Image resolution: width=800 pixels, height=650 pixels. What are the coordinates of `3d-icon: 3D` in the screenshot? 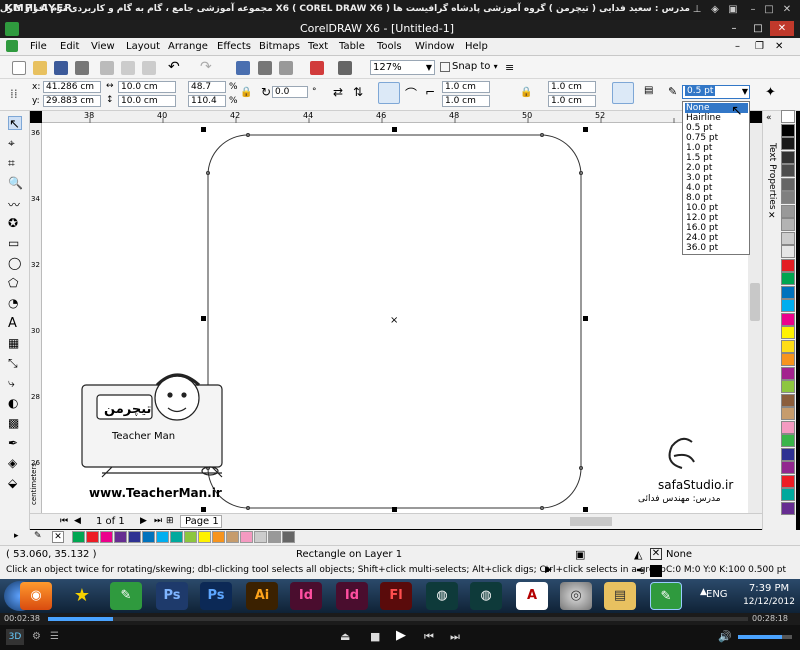 It's located at (15, 637).